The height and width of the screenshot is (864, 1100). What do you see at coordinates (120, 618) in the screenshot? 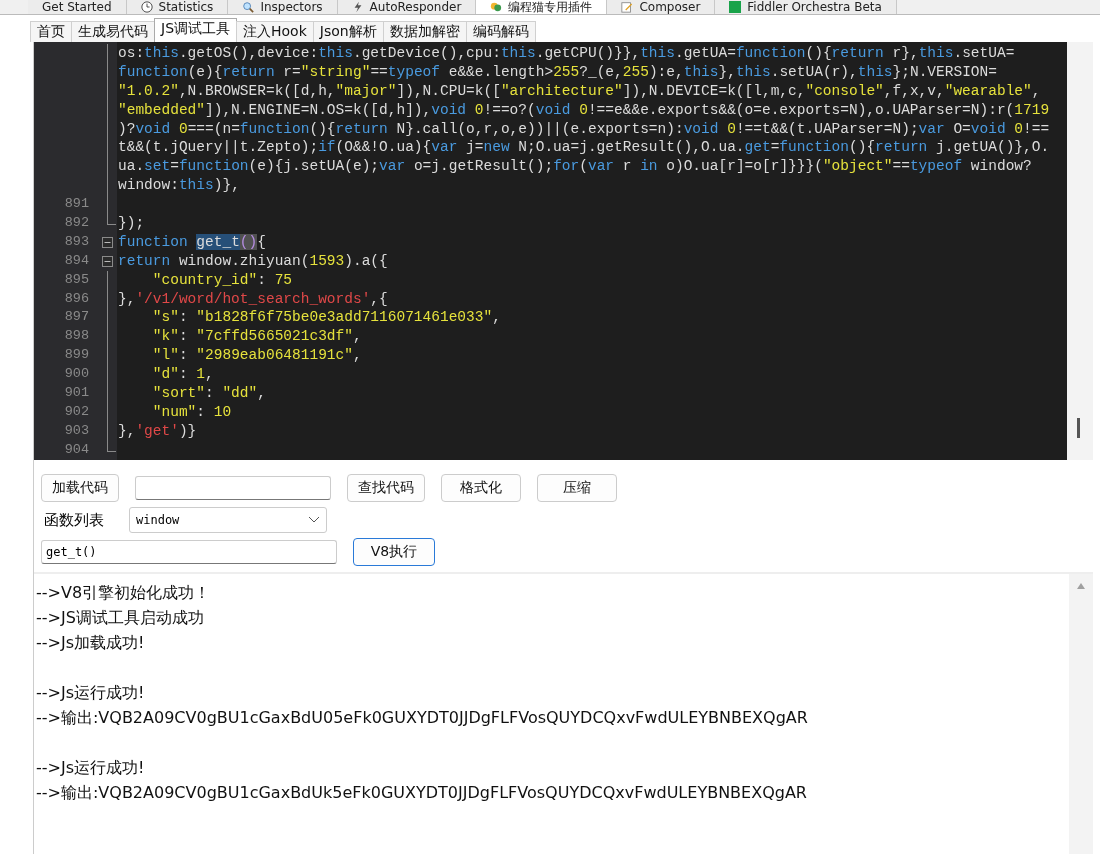
I see `log-line: -->JS调试工具启动成功` at bounding box center [120, 618].